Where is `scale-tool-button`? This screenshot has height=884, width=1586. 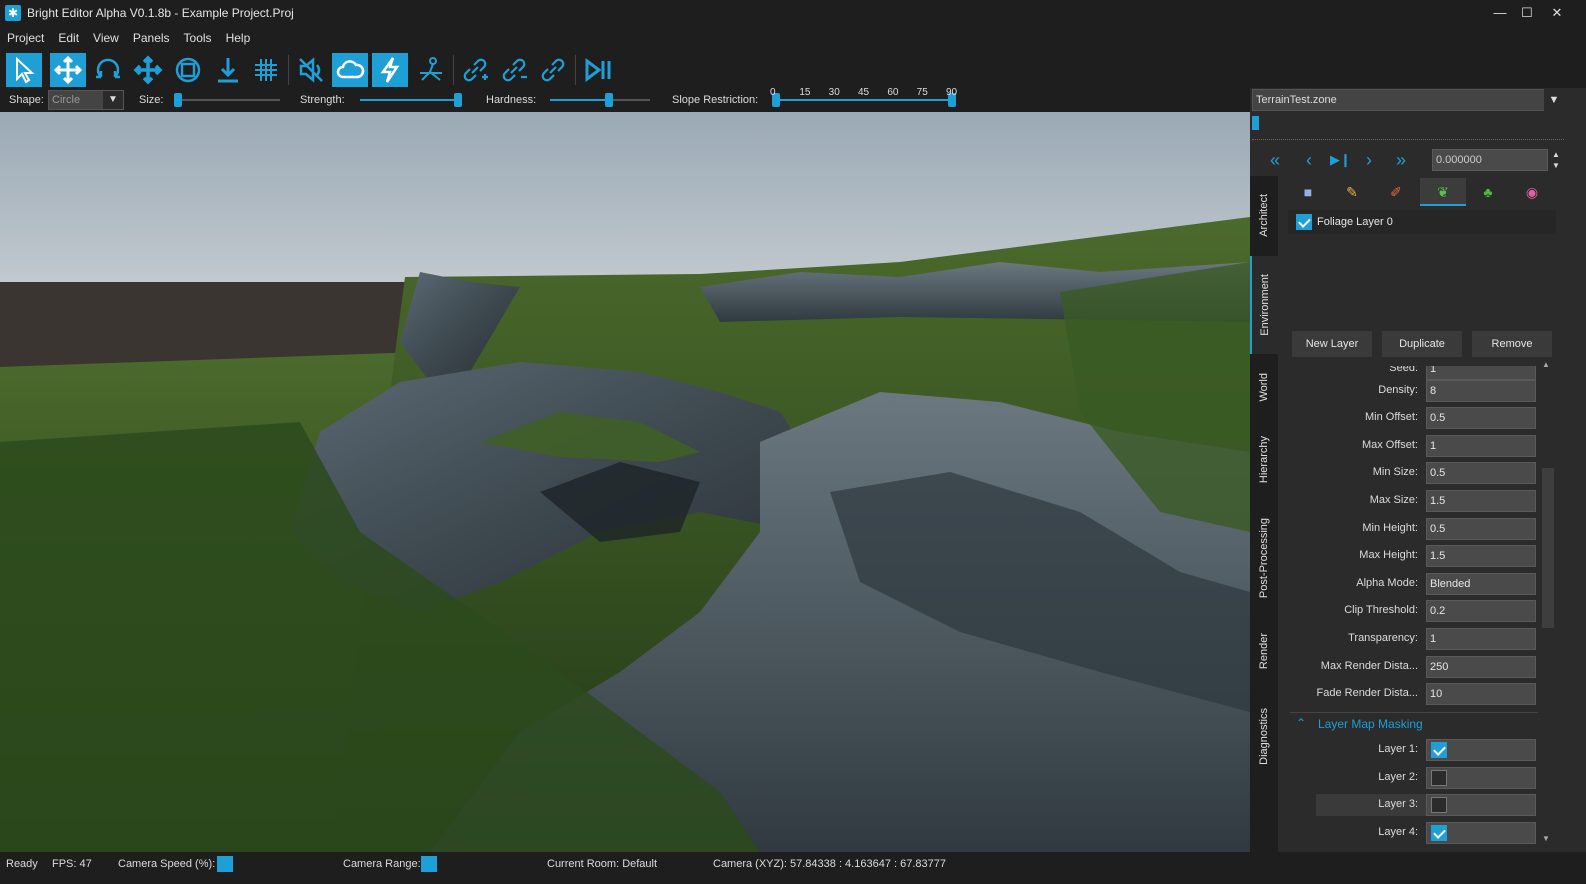 scale-tool-button is located at coordinates (188, 70).